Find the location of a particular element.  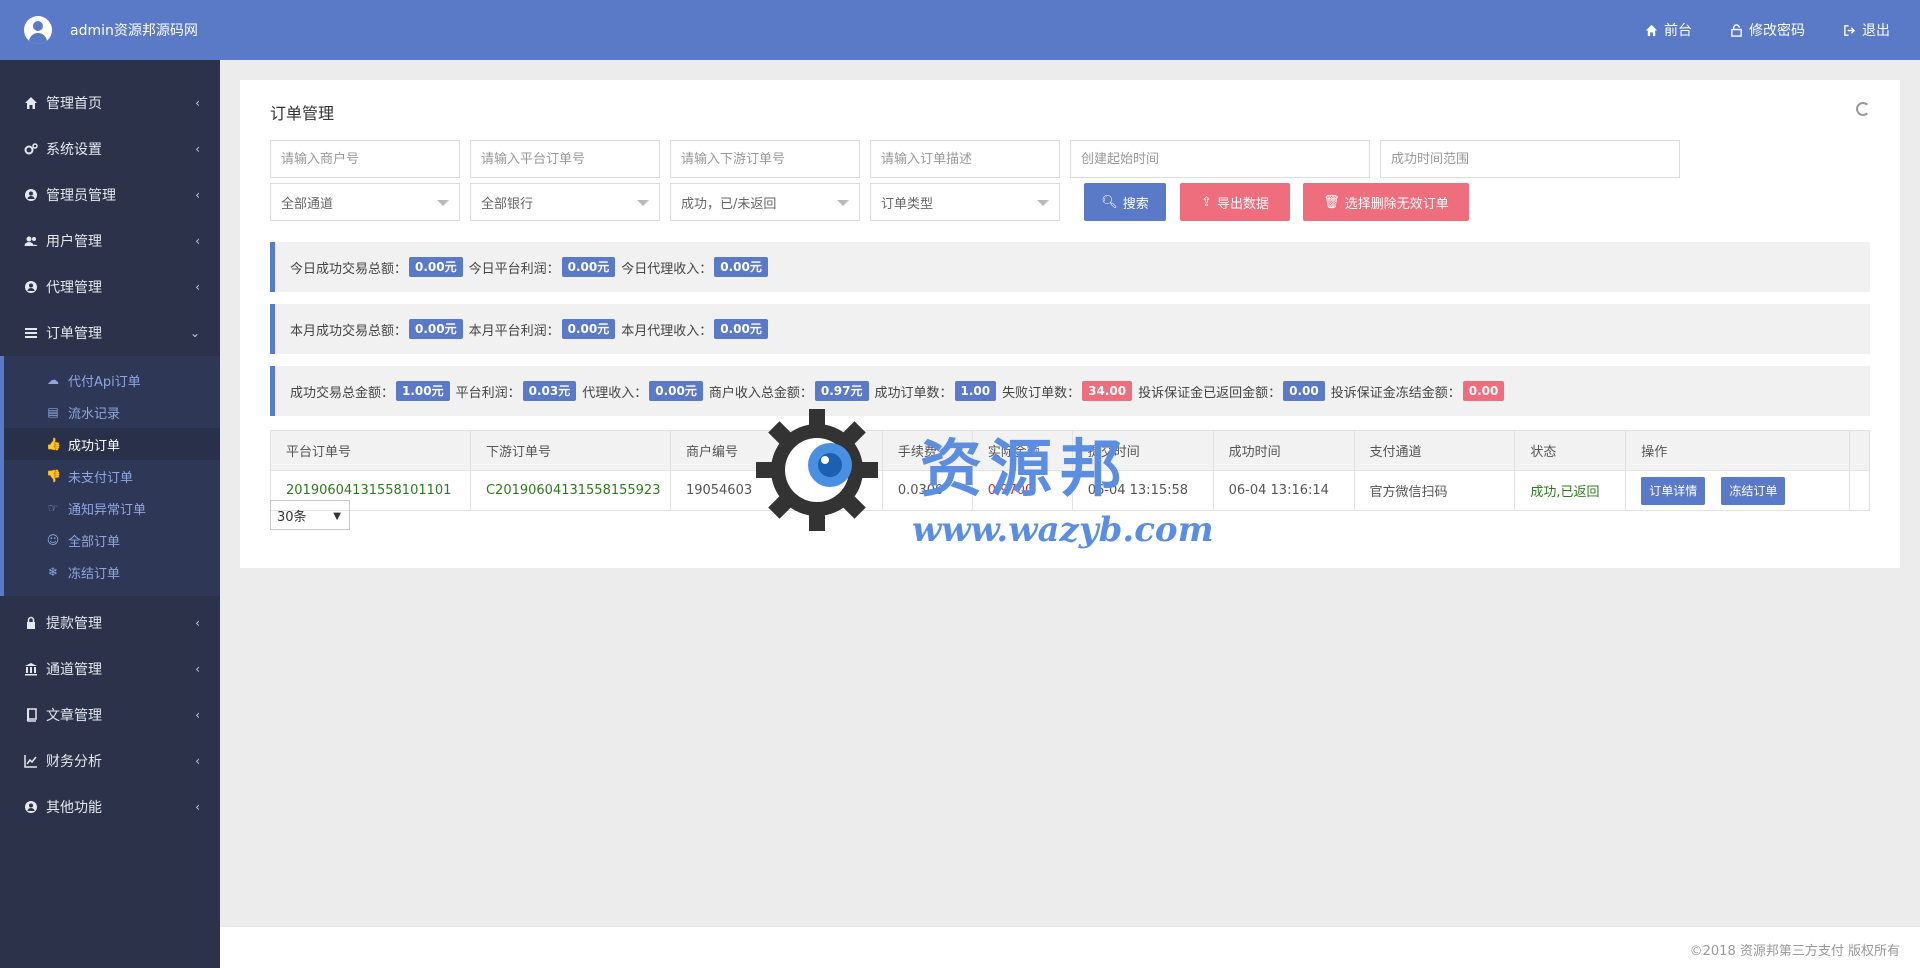

stat-badge: 0.97元 is located at coordinates (841, 391).